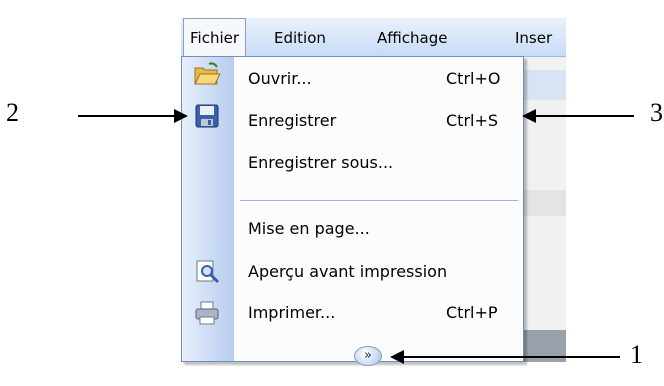 The width and height of the screenshot is (664, 386). What do you see at coordinates (207, 116) in the screenshot?
I see `save-icon` at bounding box center [207, 116].